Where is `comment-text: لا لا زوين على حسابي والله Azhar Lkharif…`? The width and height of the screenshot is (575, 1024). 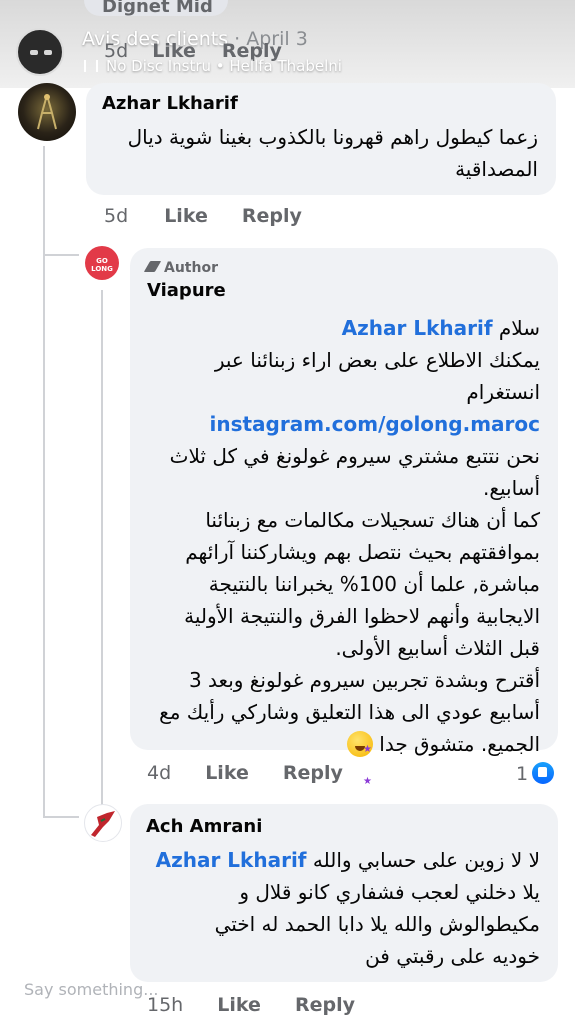
comment-text: لا لا زوين على حسابي والله Azhar Lkharif… is located at coordinates (341, 908).